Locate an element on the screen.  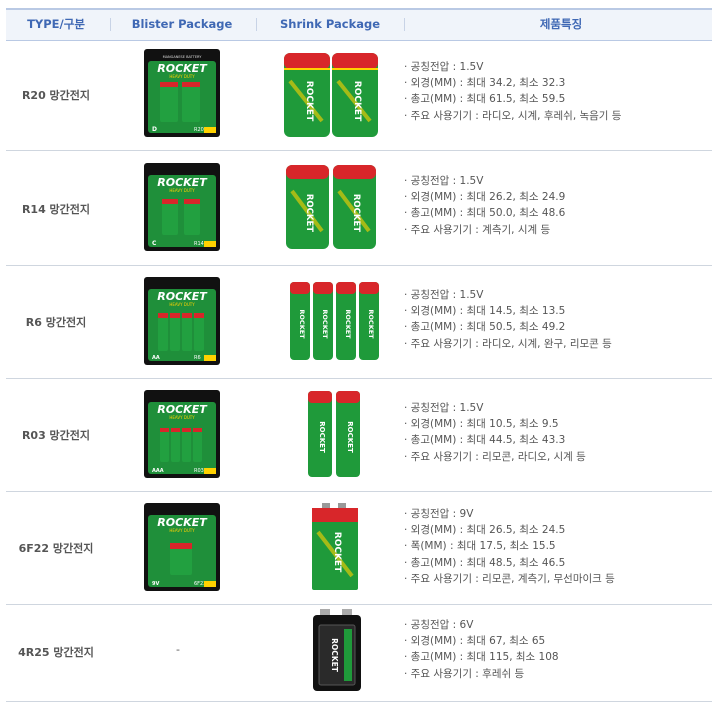
blister-code: R6 is located at coordinates (197, 358).